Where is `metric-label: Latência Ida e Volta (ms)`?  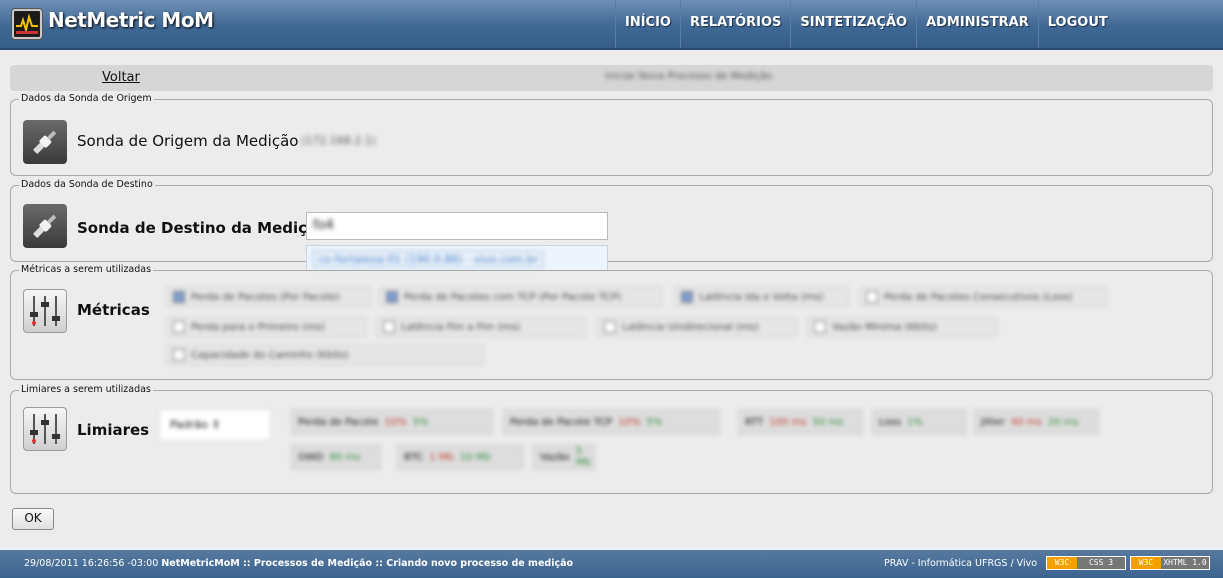
metric-label: Latência Ida e Volta (ms) is located at coordinates (761, 297).